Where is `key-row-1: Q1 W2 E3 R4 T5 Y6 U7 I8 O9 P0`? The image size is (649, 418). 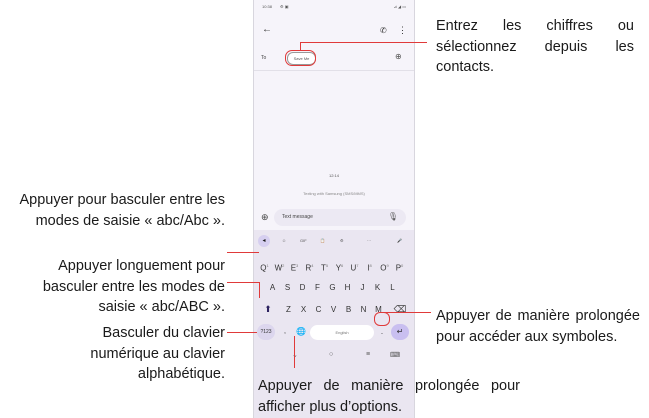
key-row-1: Q1 W2 E3 R4 T5 Y6 U7 I8 O9 P0 is located at coordinates (334, 266).